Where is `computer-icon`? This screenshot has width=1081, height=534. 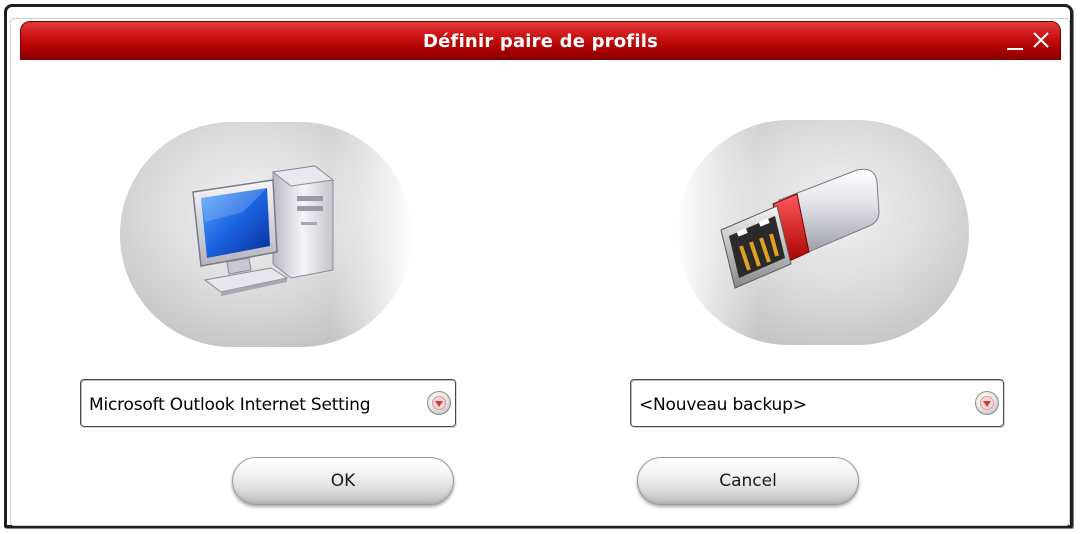 computer-icon is located at coordinates (263, 230).